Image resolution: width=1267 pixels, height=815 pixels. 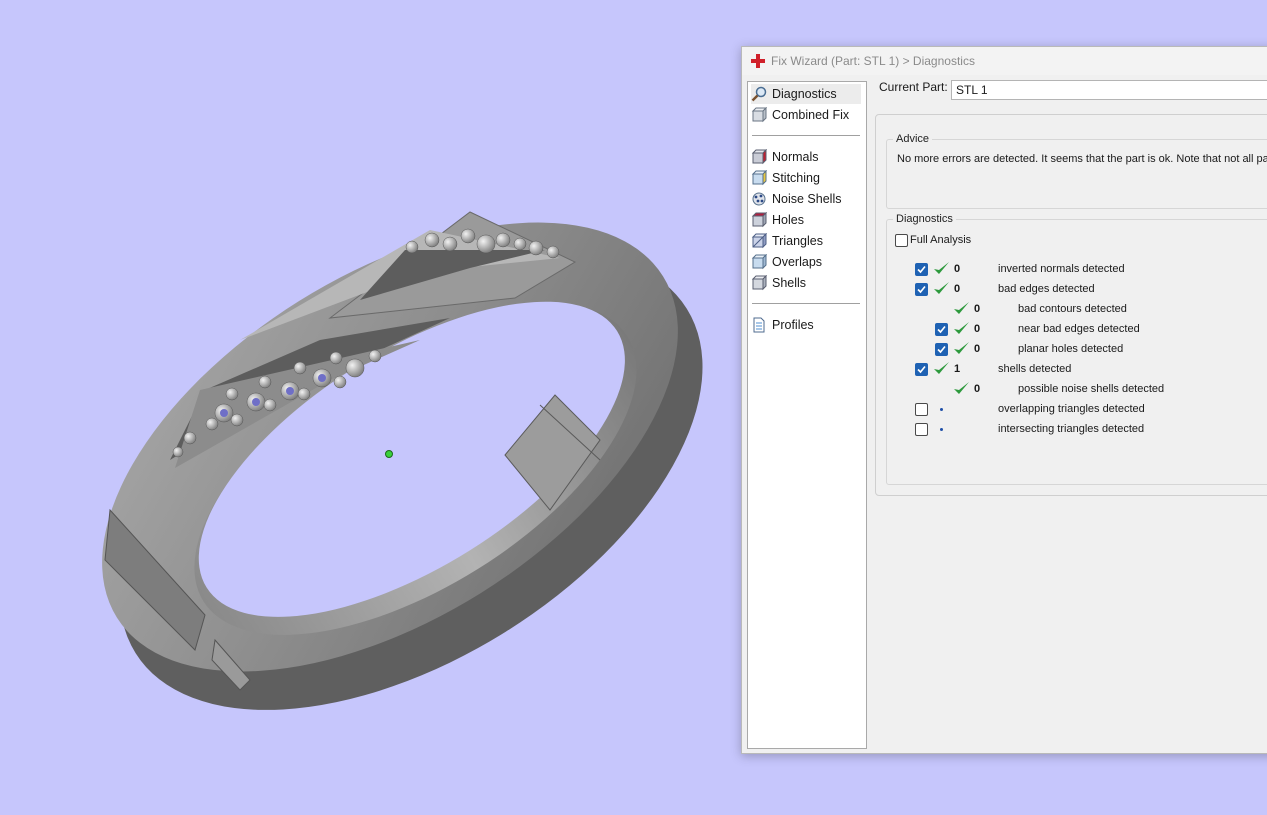 What do you see at coordinates (793, 325) in the screenshot?
I see `nav-label: Profiles` at bounding box center [793, 325].